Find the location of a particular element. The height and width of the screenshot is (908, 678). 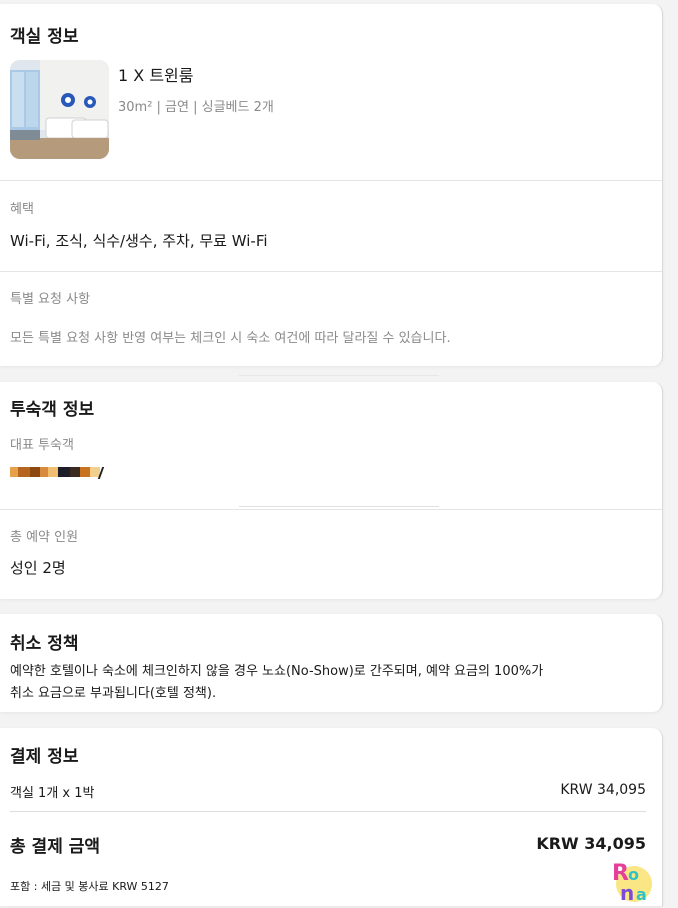

cancellation-text-line2: 취소 요금으로 부과됩니다(호텔 정책). is located at coordinates (113, 693).